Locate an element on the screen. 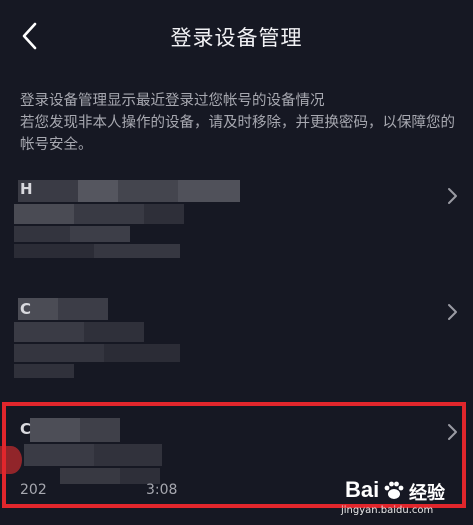 Image resolution: width=473 pixels, height=525 pixels. device-name-fragment: C is located at coordinates (26, 309).